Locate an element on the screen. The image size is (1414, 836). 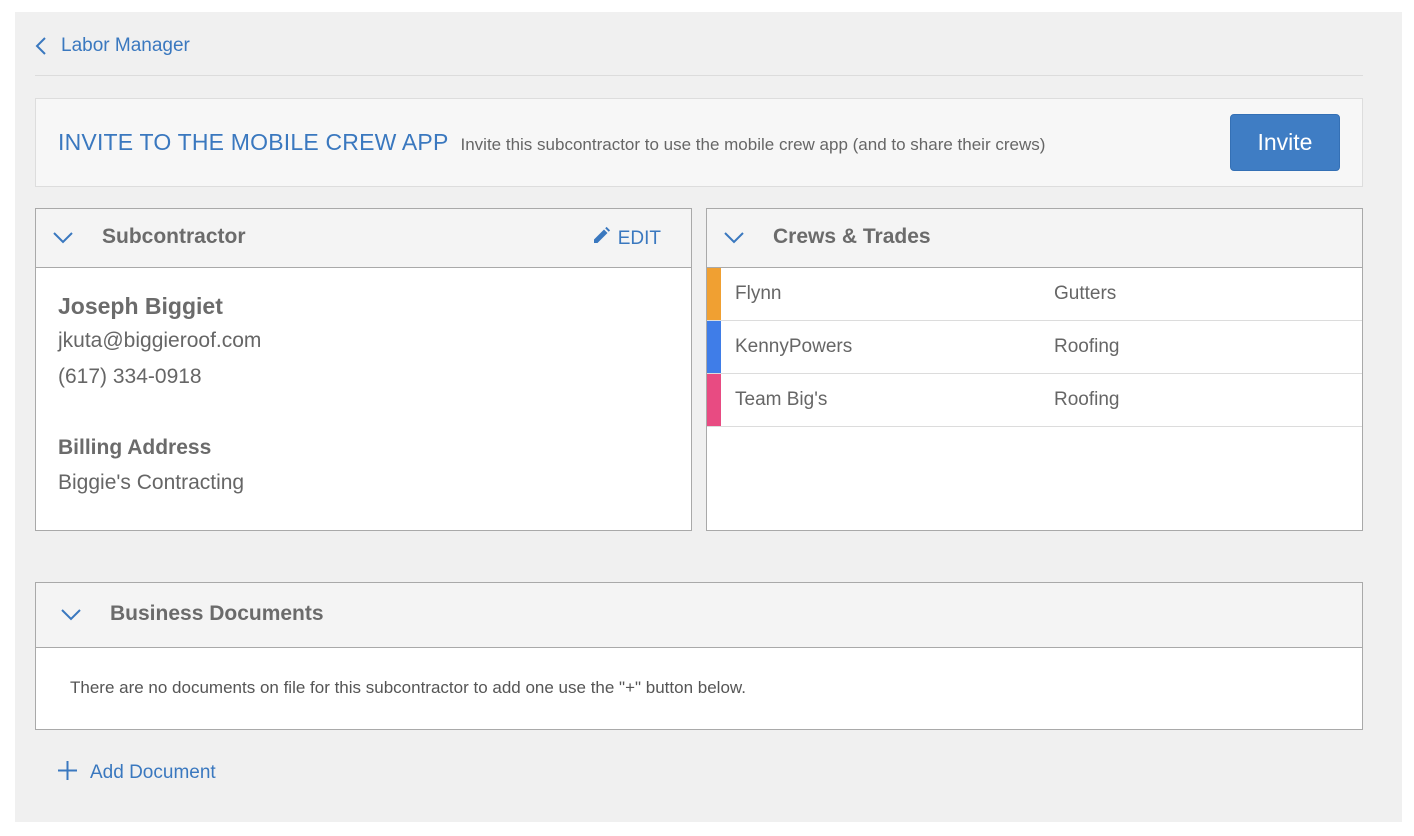
pencil-icon is located at coordinates (601, 238).